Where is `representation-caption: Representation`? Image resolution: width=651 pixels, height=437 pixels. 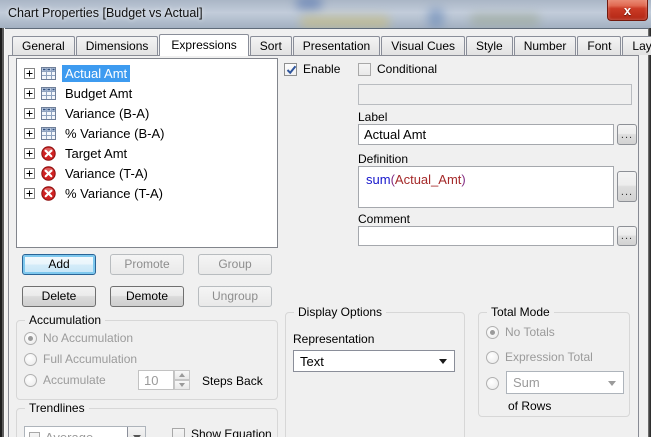 representation-caption: Representation is located at coordinates (334, 339).